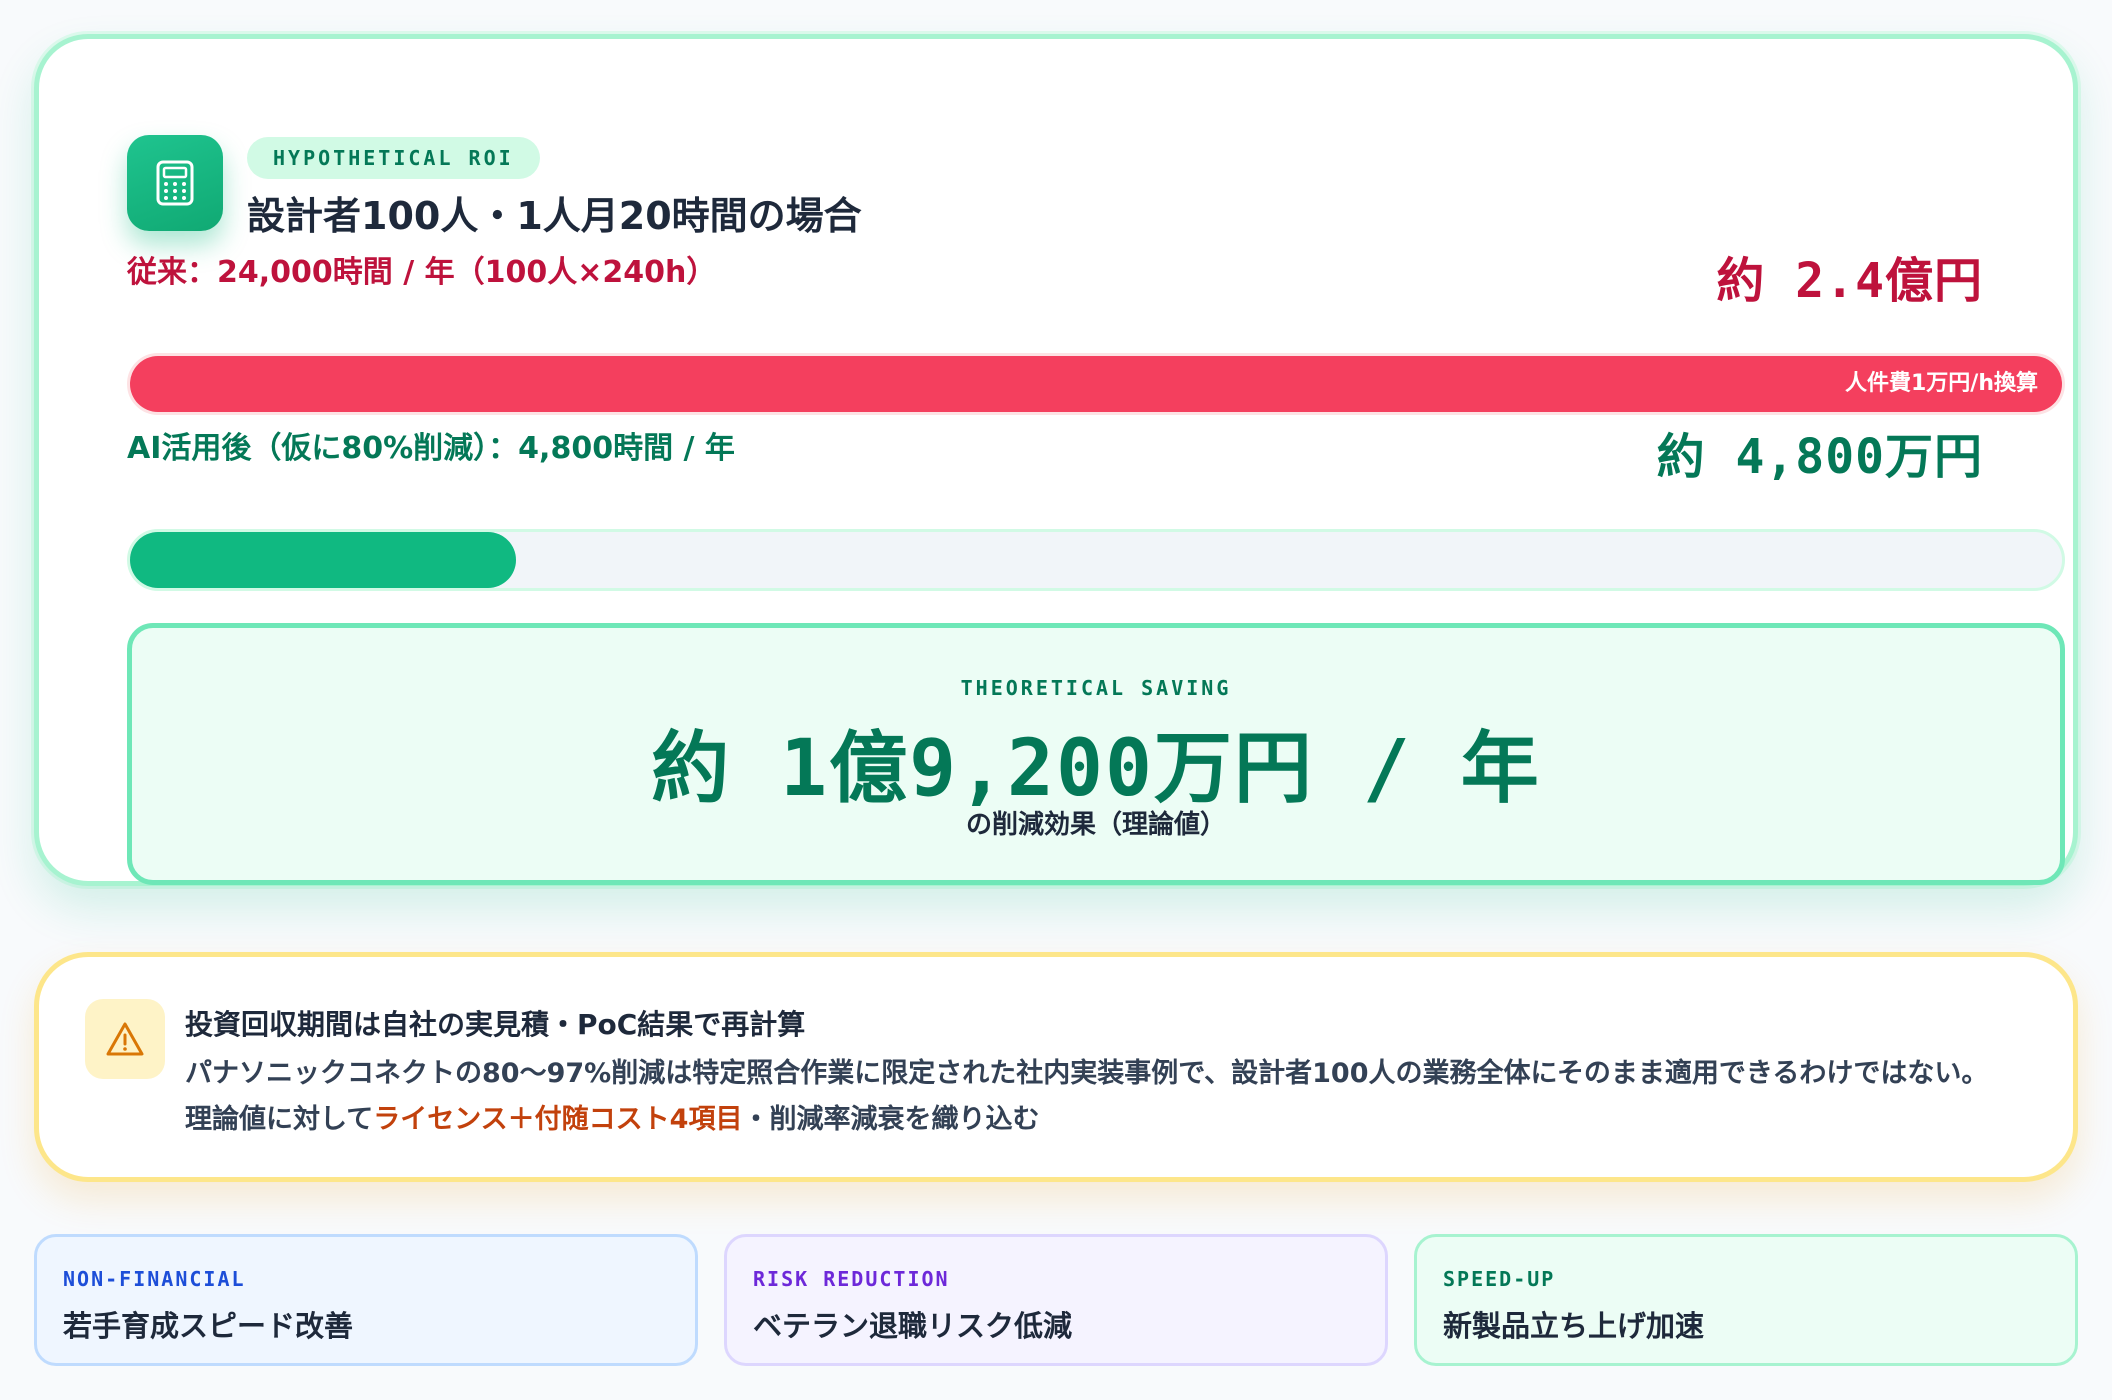 This screenshot has width=2112, height=1400. Describe the element at coordinates (558, 1119) in the screenshot. I see `warning-highlight: ライセンス＋付随コスト4項目` at that location.